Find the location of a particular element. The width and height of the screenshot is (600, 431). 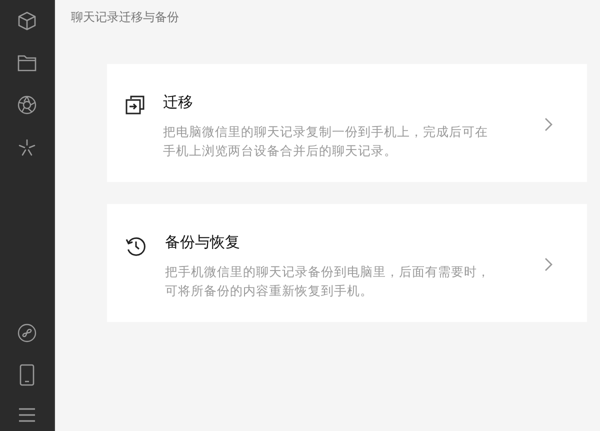

sparkle-icon is located at coordinates (27, 148).